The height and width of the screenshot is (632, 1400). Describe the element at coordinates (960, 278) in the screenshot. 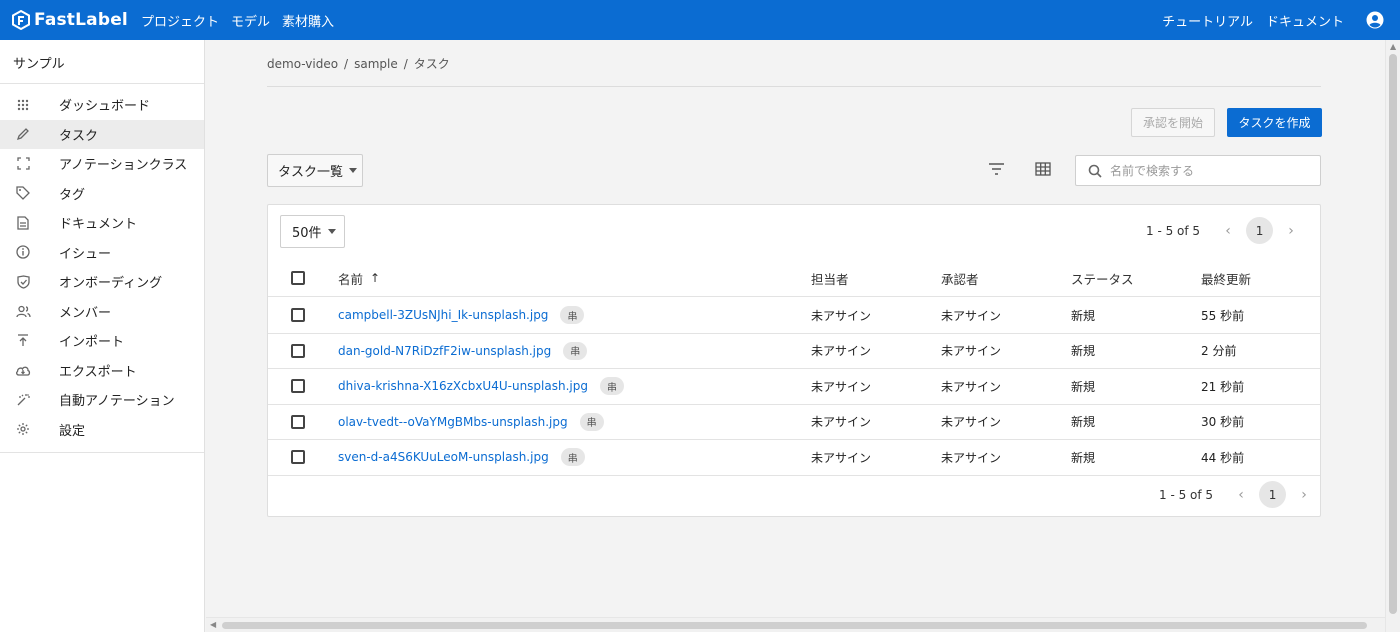

I see `column-approver: 承認者` at that location.